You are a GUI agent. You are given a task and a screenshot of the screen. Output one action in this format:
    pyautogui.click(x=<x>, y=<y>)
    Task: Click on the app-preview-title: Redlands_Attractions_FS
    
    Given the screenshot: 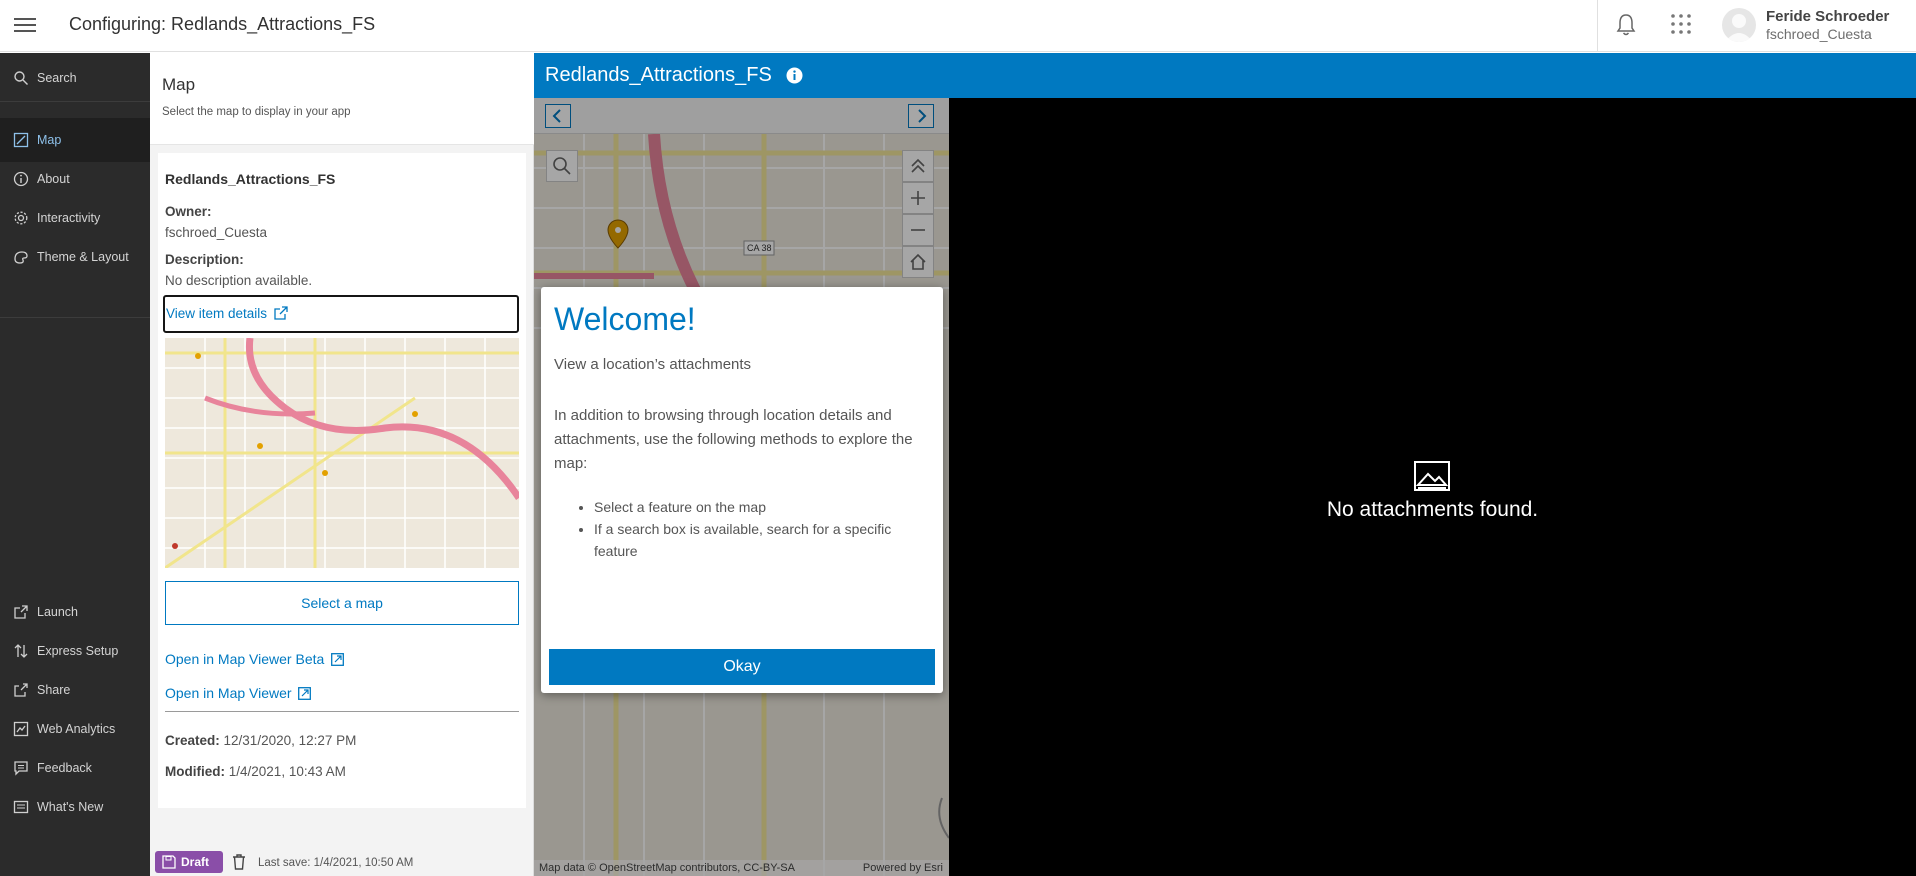 What is the action you would take?
    pyautogui.click(x=658, y=75)
    